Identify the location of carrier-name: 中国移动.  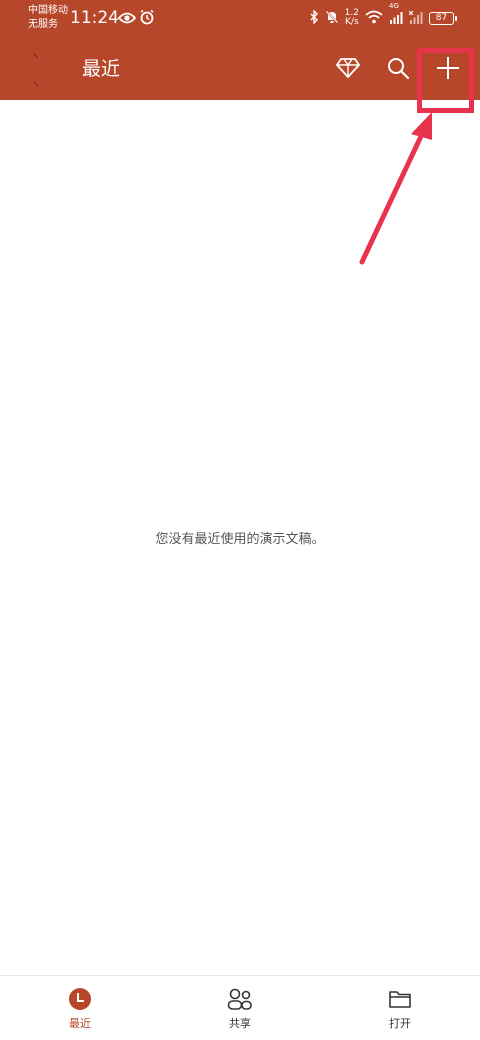
(48, 10).